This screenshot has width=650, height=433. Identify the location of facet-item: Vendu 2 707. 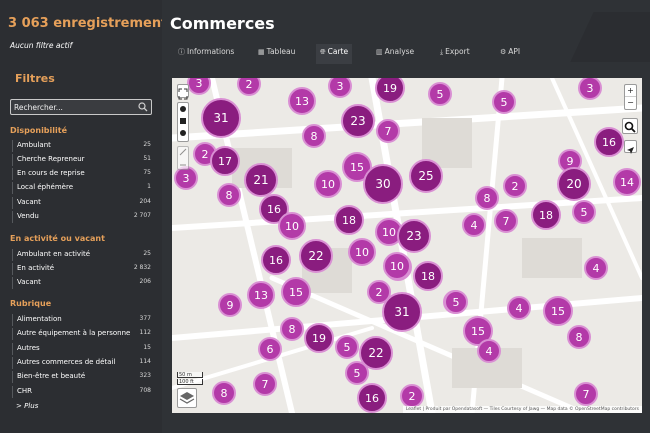
(82, 217).